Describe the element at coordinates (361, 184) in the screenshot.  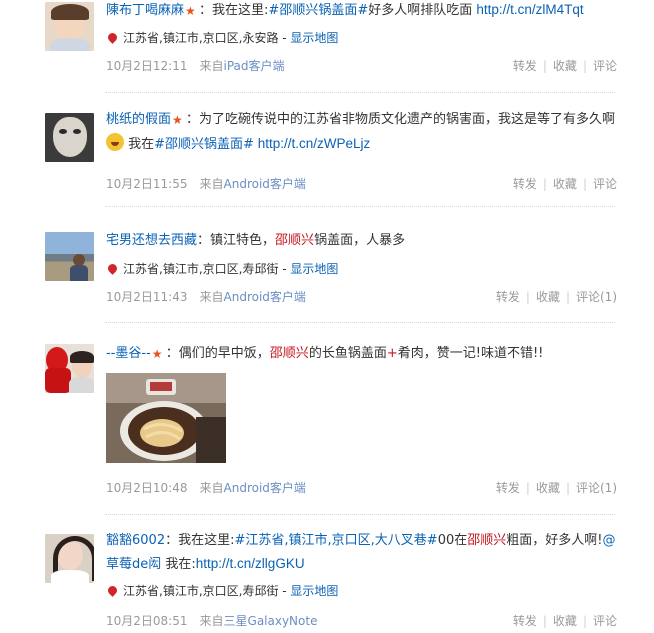
I see `post-meta: 10月2日11:55 来自Android客户端 转发 | 收藏 | 评论` at that location.